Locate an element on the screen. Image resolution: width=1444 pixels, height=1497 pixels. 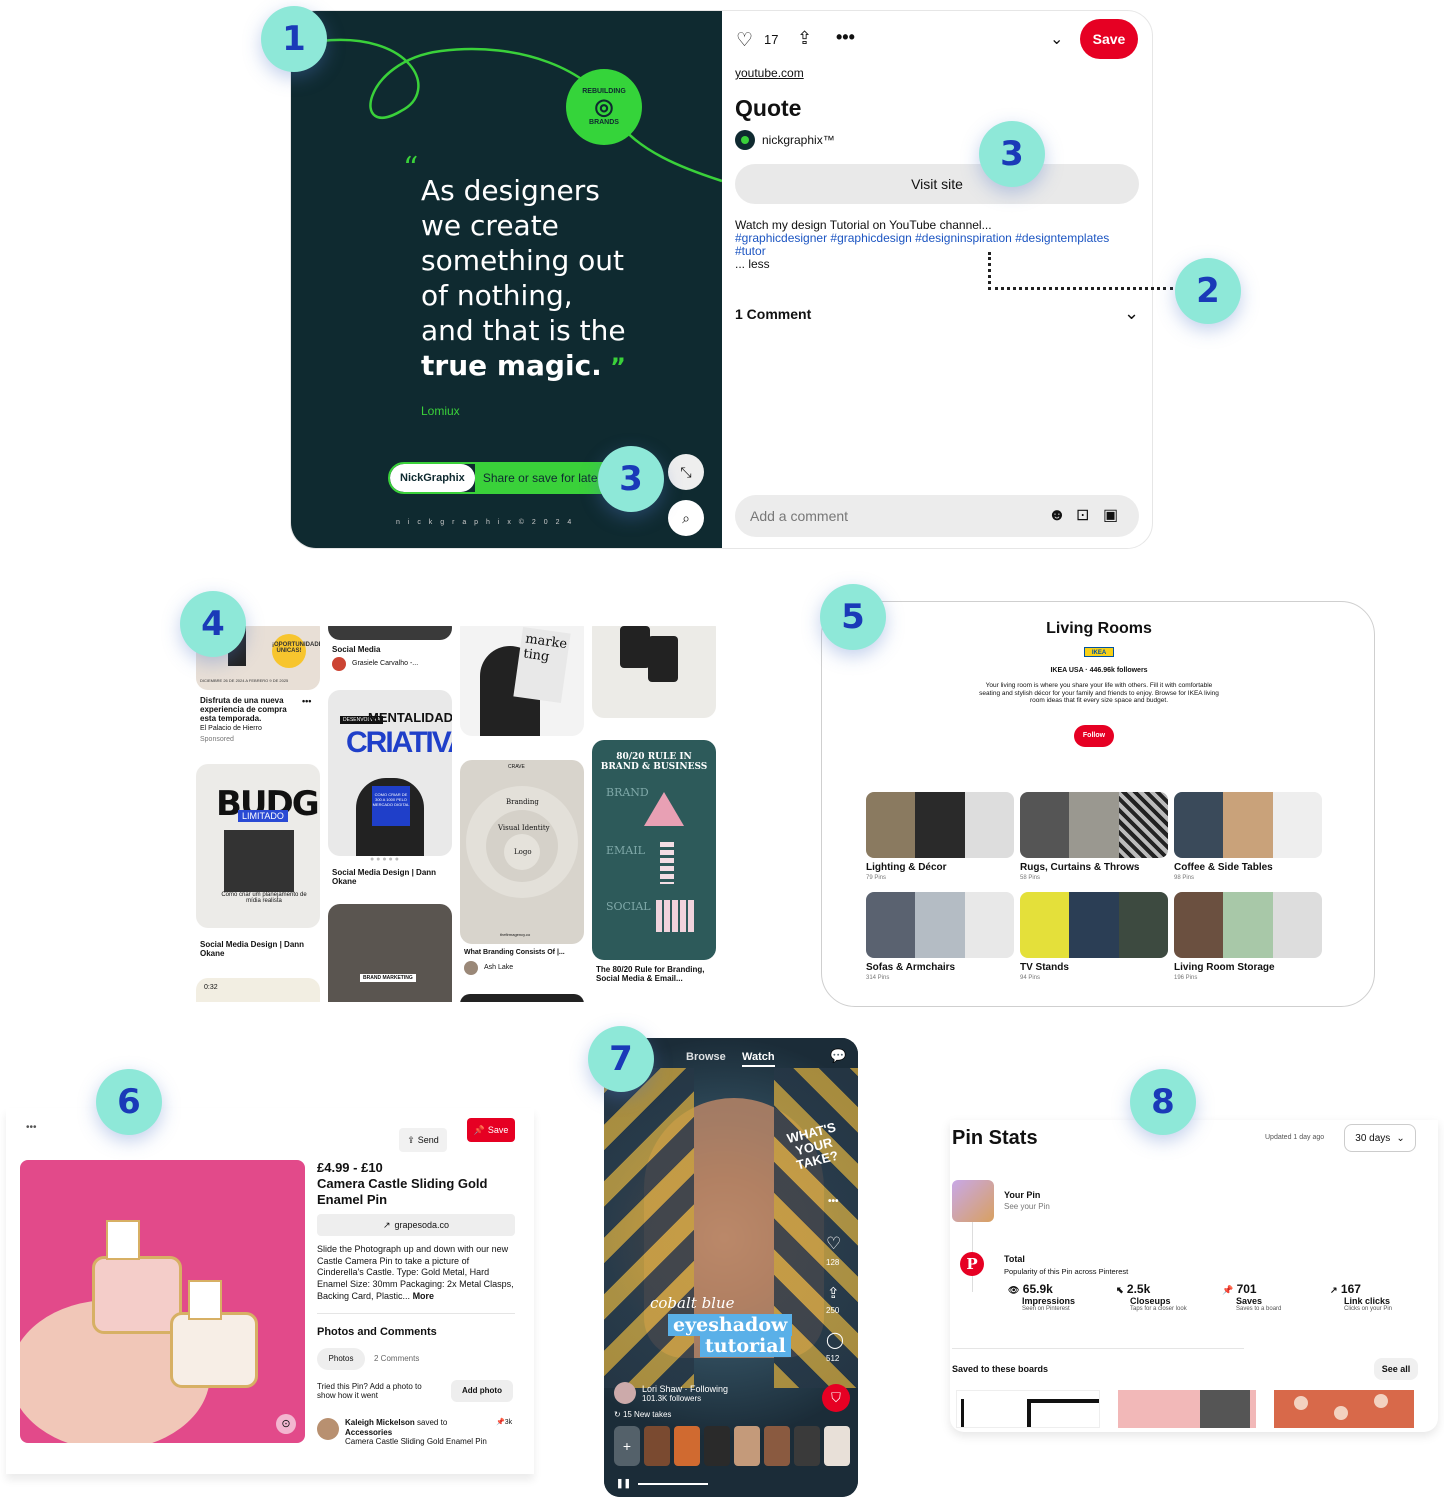
seal-logo-icon: ◎ is located at coordinates (604, 106).